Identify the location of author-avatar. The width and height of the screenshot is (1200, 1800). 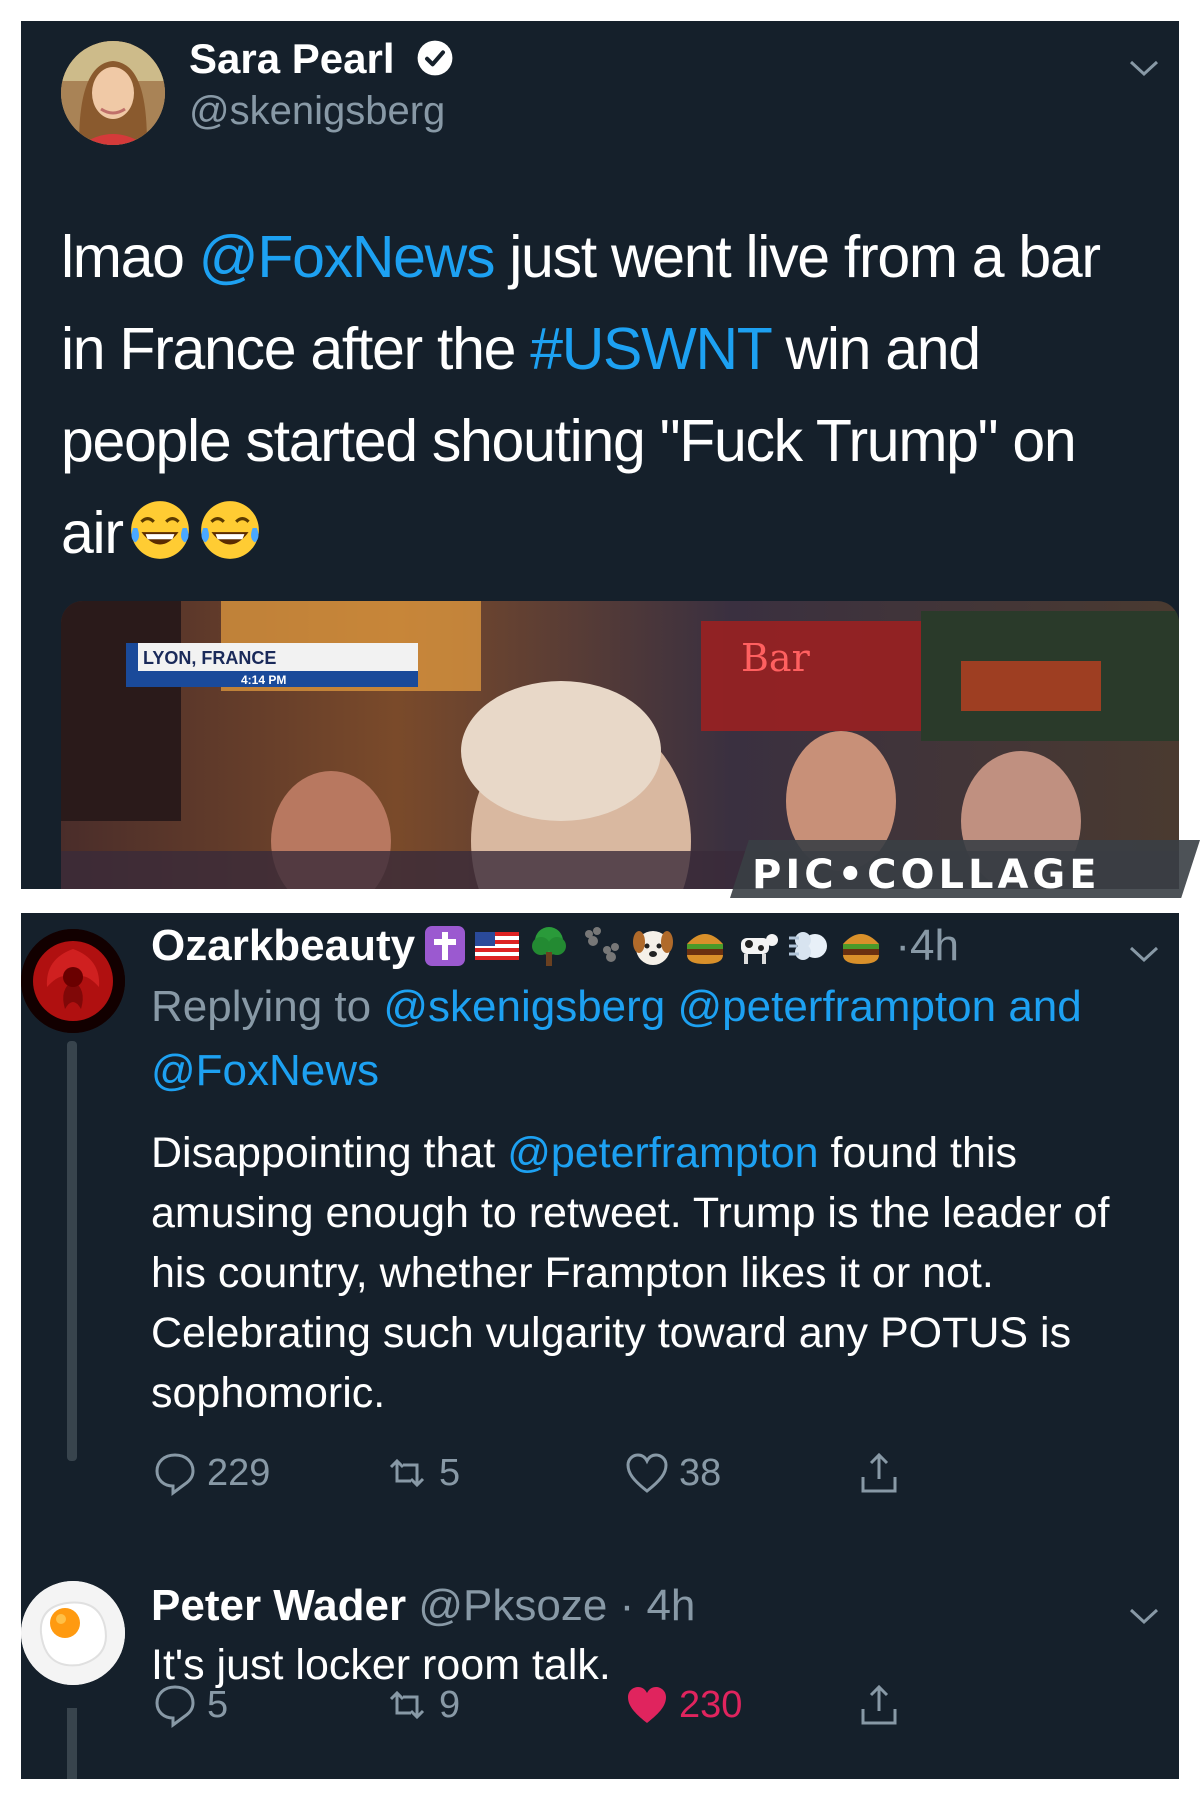
(113, 93).